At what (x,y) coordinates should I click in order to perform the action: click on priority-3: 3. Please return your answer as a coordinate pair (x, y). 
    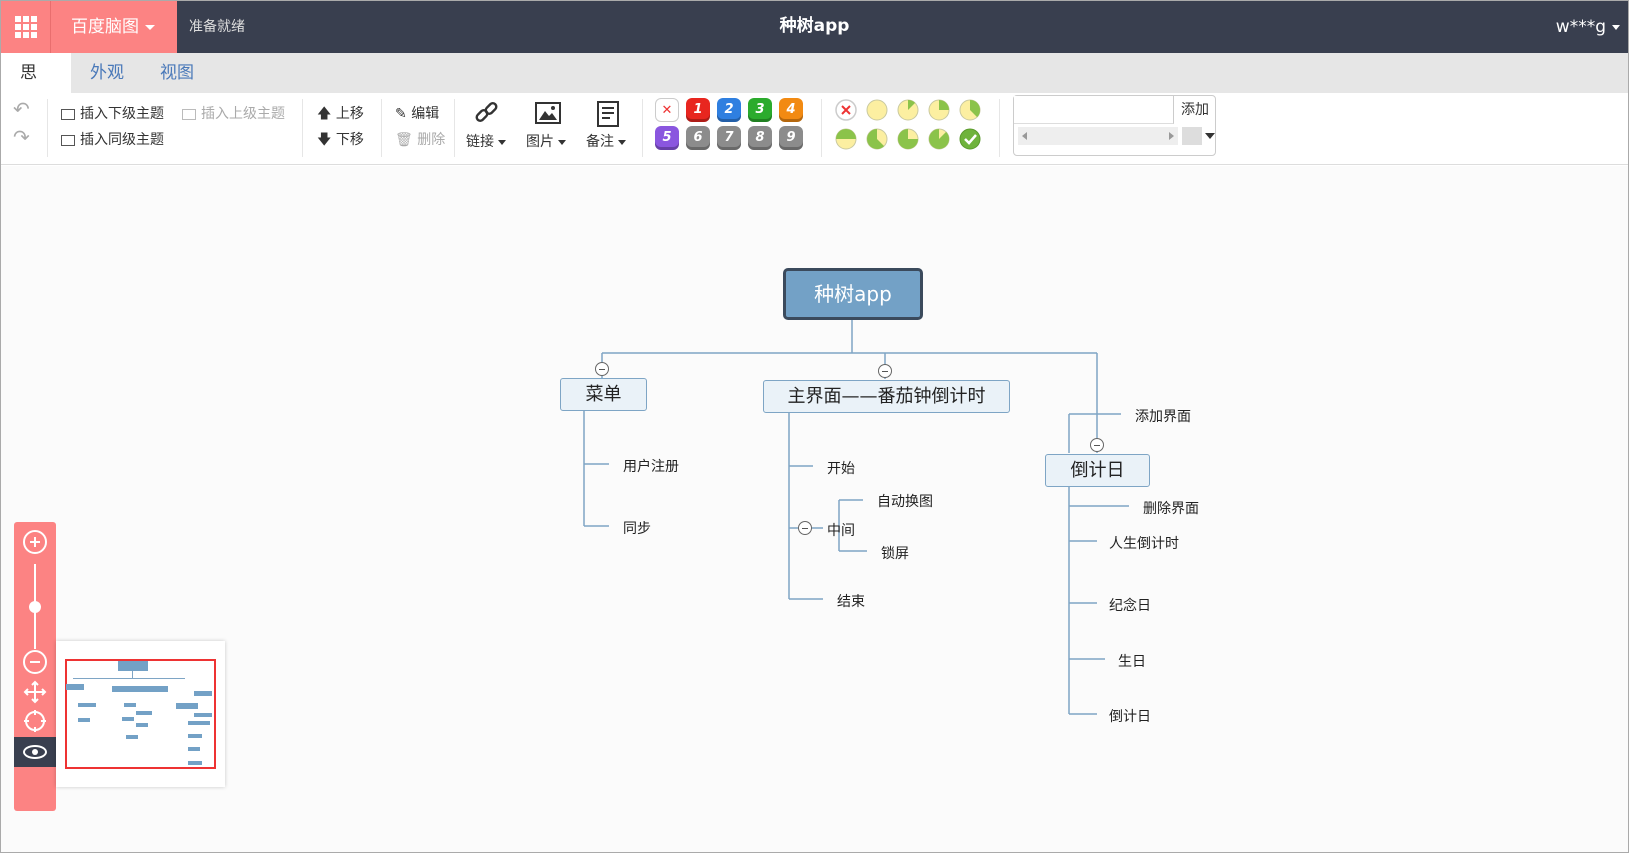
    Looking at the image, I should click on (760, 110).